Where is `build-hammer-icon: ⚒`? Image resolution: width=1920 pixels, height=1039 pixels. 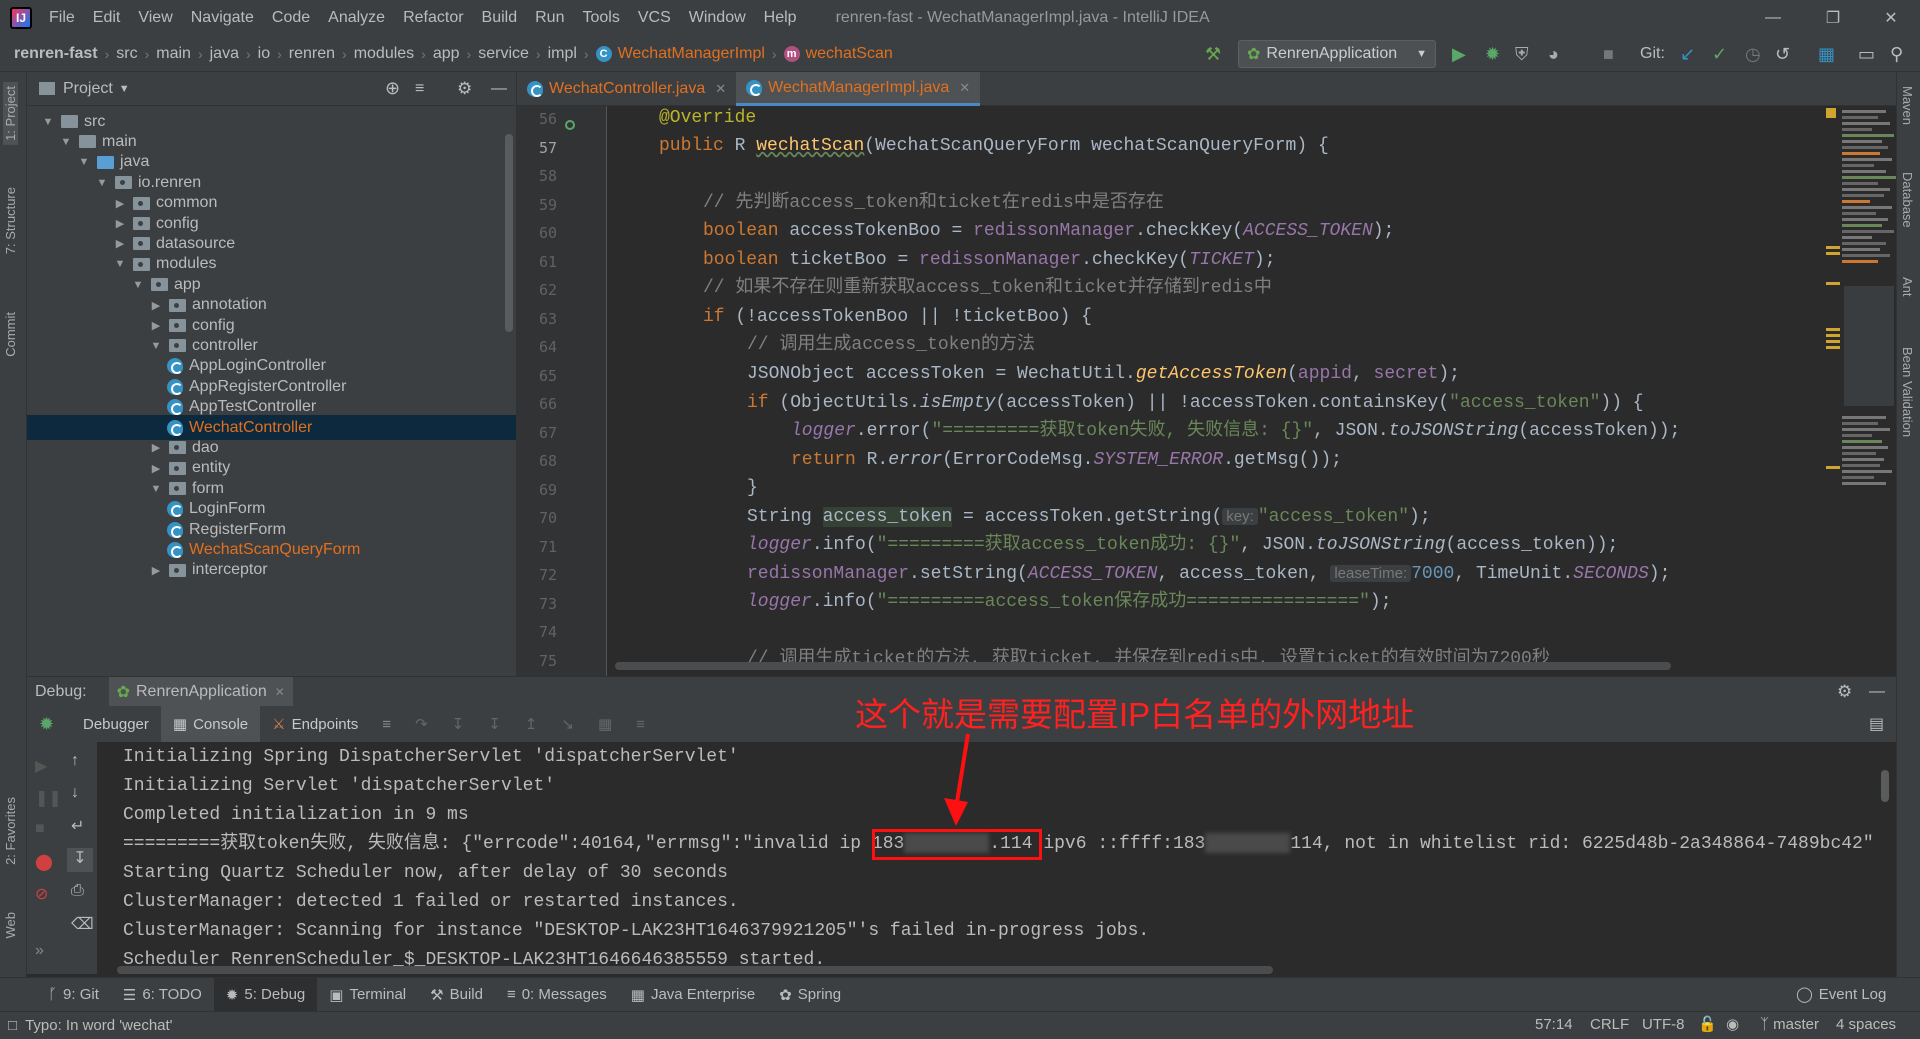
build-hammer-icon: ⚒ is located at coordinates (1213, 54).